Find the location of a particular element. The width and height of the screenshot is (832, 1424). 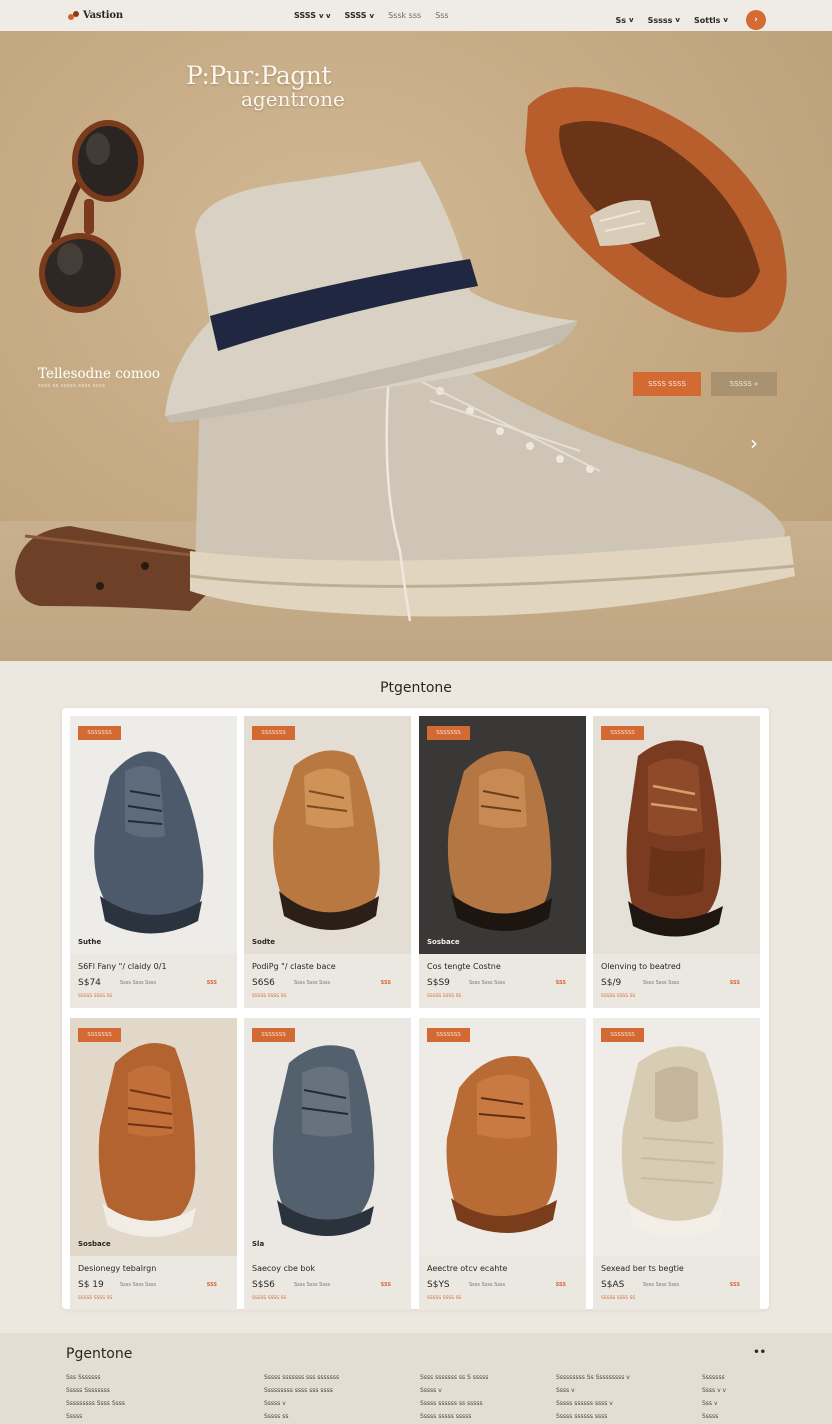

product-name: S6Fl Fany "/ claidy 0/1 is located at coordinates (122, 966).